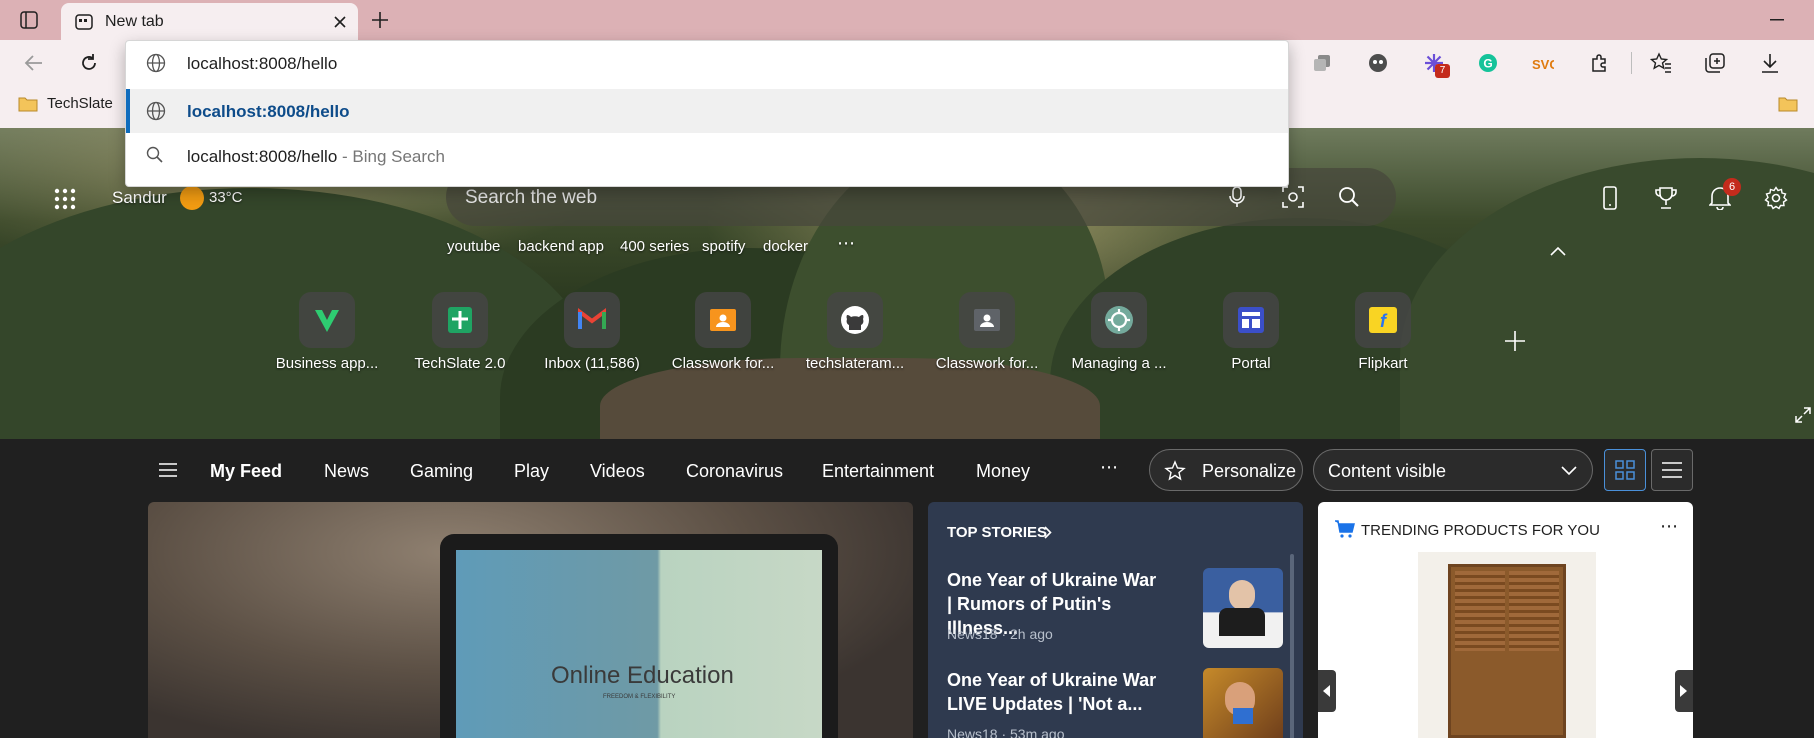 Image resolution: width=1814 pixels, height=738 pixels. Describe the element at coordinates (380, 20) in the screenshot. I see `new-tab-plus-icon` at that location.